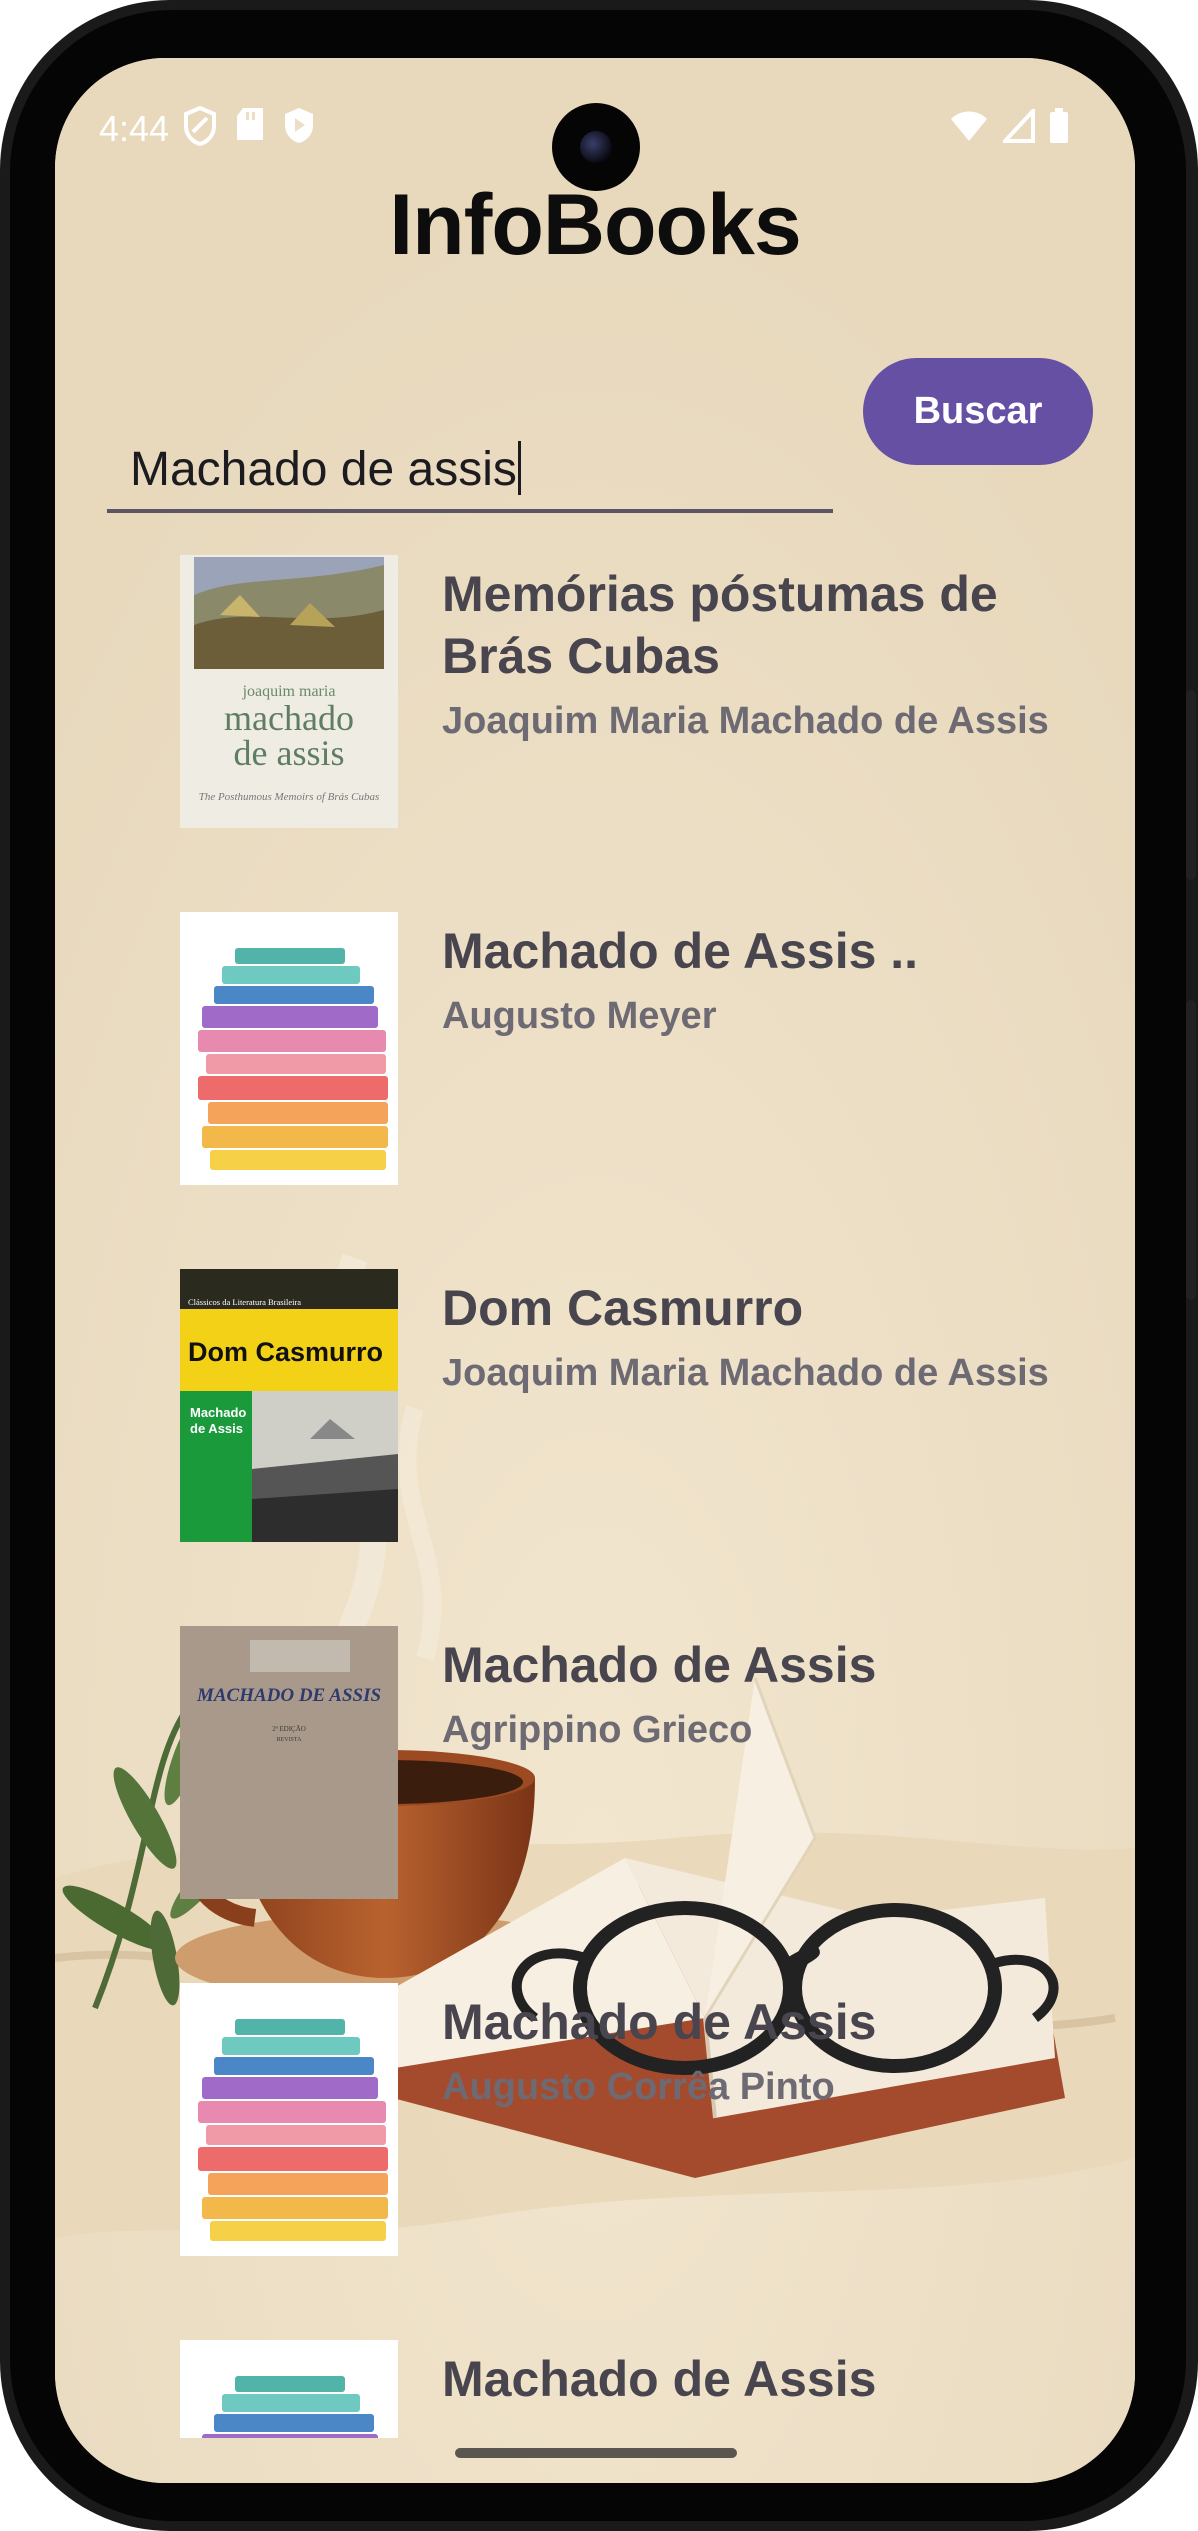 The image size is (1198, 2531). Describe the element at coordinates (218, 1412) in the screenshot. I see `cover-author-text-1: Machado` at that location.